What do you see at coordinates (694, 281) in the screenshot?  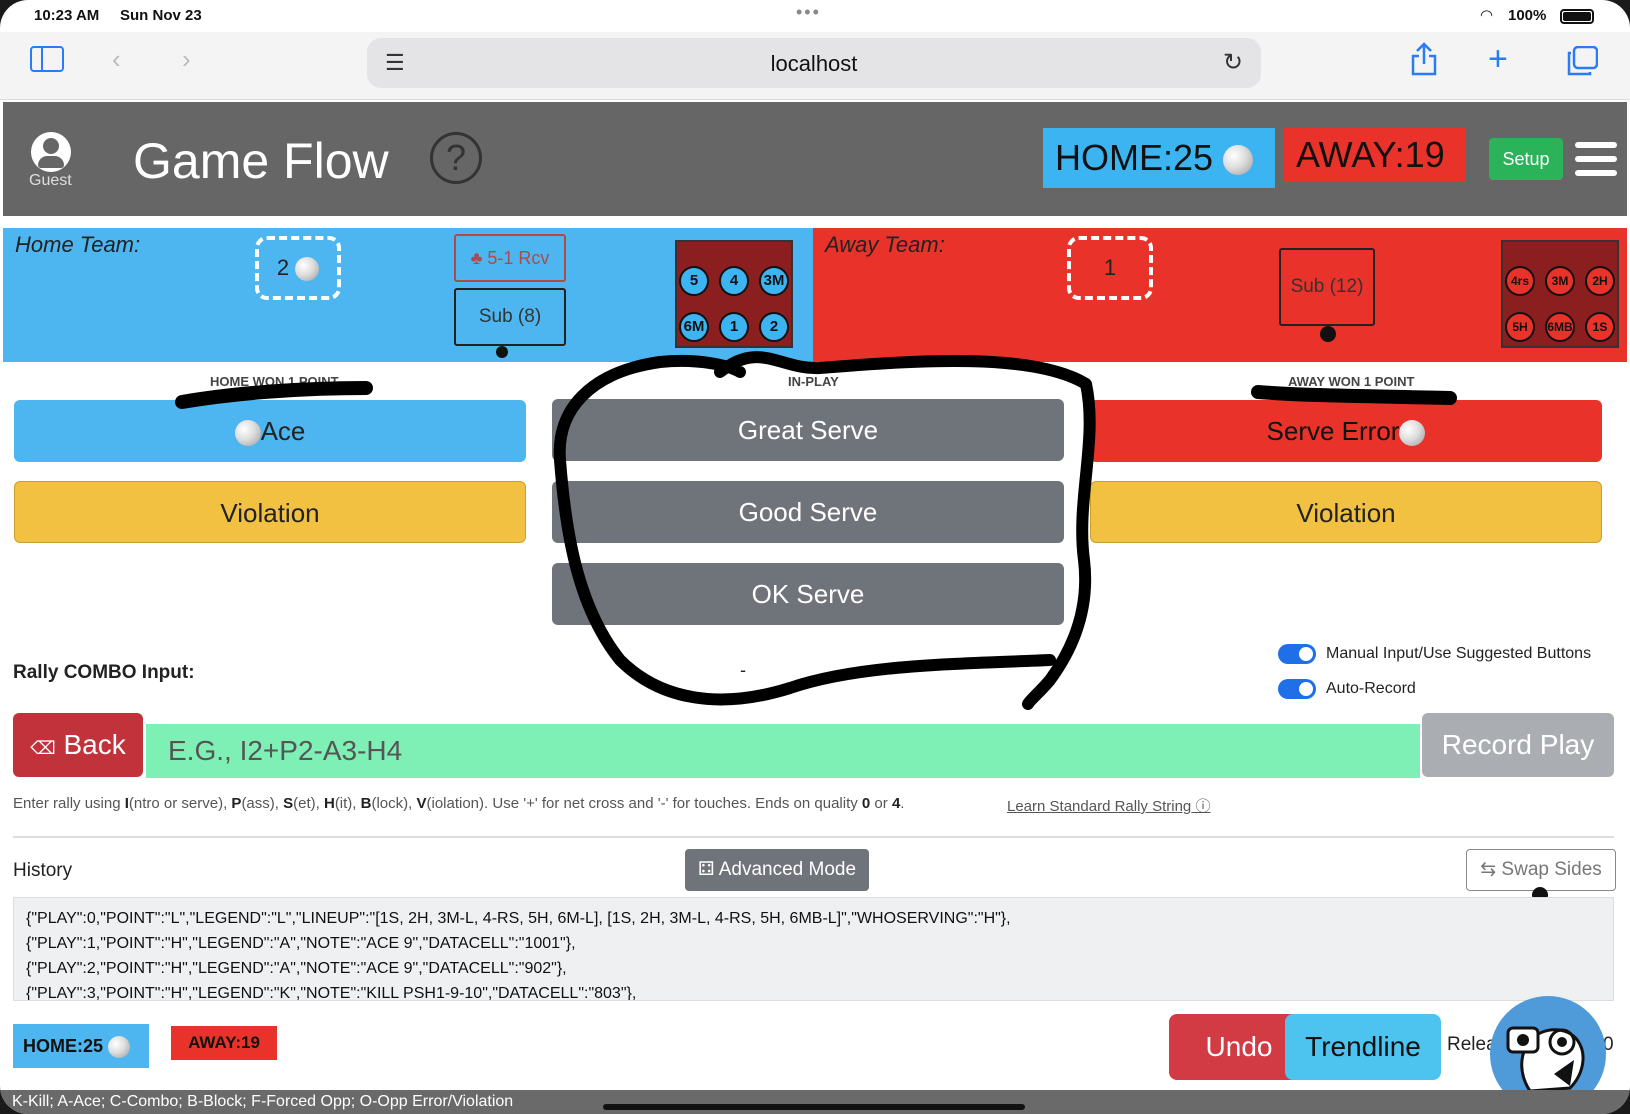 I see `home-position-4: 5` at bounding box center [694, 281].